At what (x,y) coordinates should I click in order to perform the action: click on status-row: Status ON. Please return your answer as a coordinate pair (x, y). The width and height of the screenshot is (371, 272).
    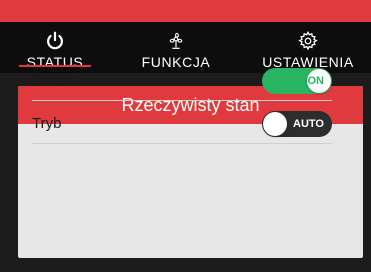
    Looking at the image, I should click on (182, 80).